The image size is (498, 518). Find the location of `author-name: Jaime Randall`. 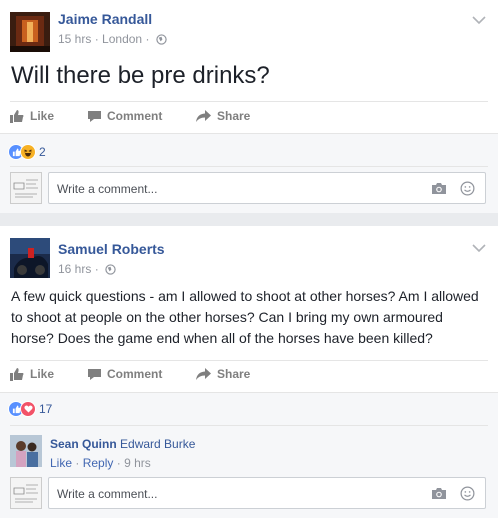

author-name: Jaime Randall is located at coordinates (105, 19).